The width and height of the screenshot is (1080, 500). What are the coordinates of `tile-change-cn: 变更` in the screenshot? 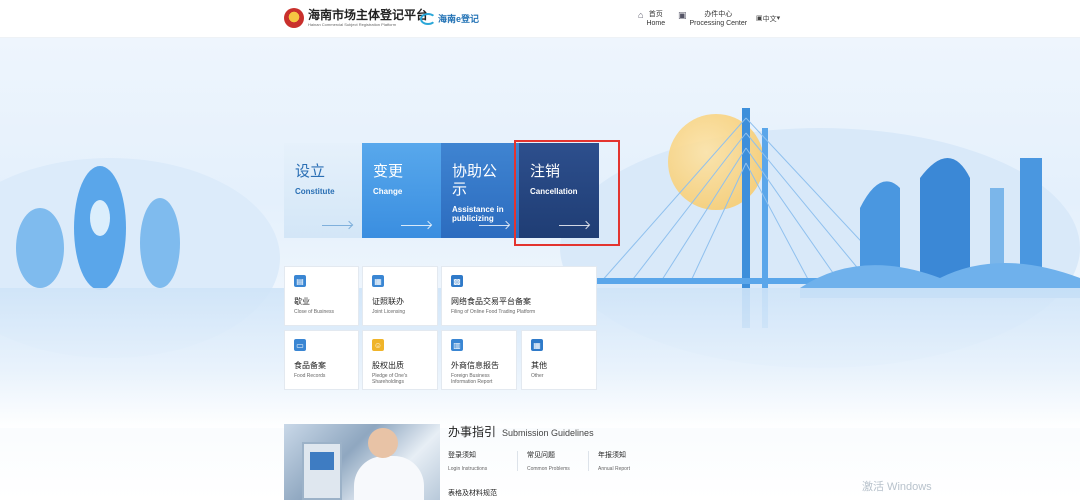 It's located at (388, 171).